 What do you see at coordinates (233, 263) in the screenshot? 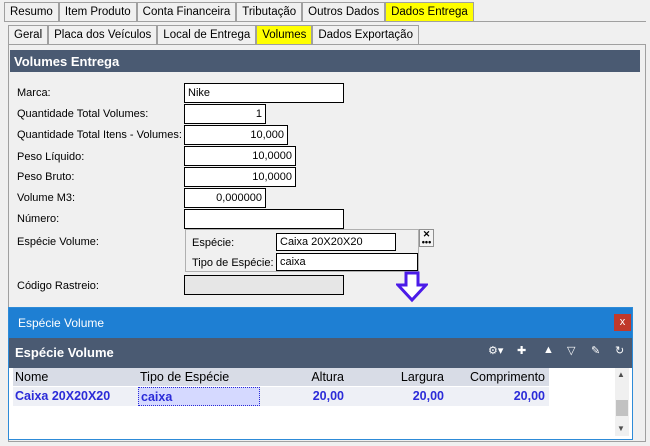
I see `tipo-especie-label: Tipo de Espécie:` at bounding box center [233, 263].